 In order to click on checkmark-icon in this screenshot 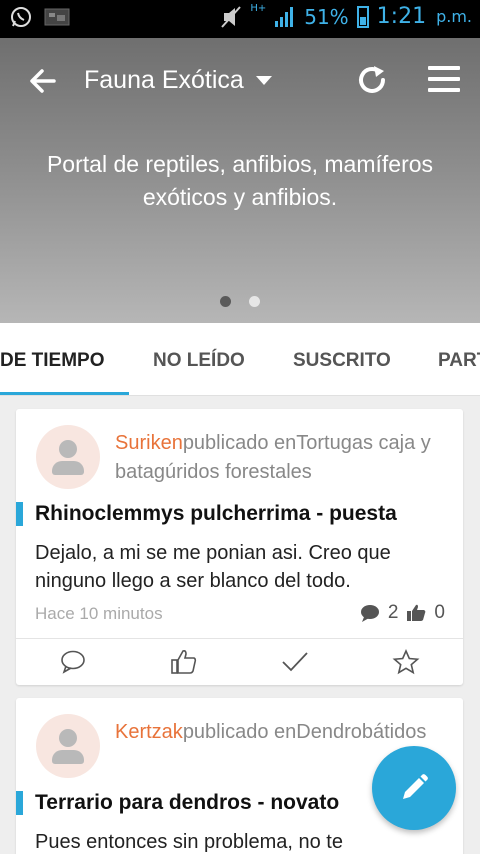, I will do `click(295, 662)`.